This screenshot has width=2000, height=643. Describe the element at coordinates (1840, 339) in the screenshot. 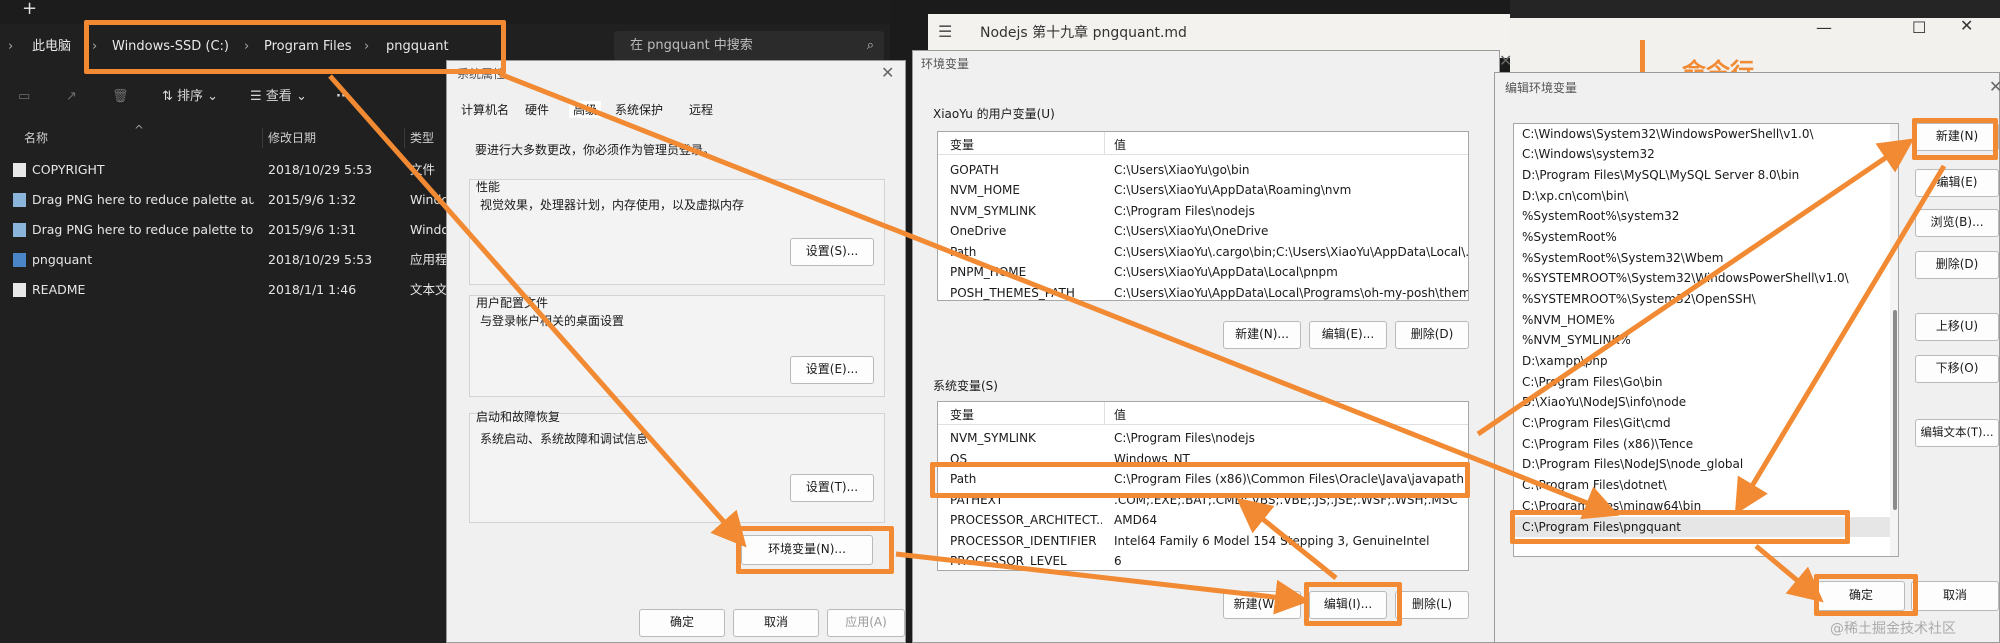

I see `arrow-new-to-path` at that location.